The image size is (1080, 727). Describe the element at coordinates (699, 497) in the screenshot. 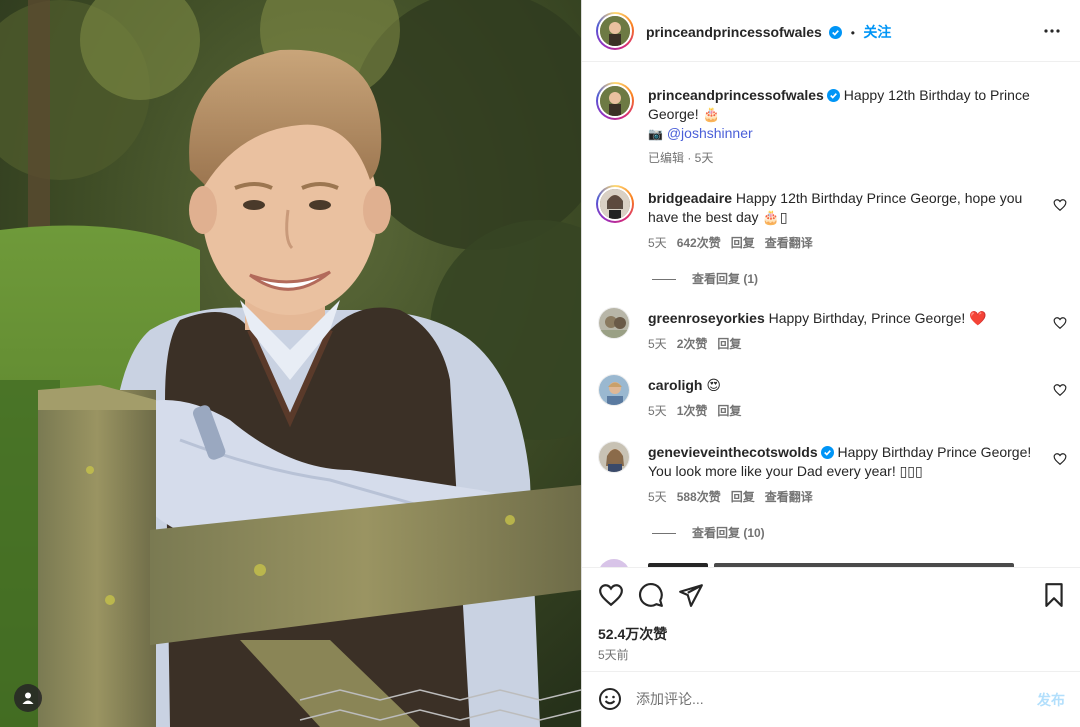

I see `comment-likes: 588次赞` at that location.